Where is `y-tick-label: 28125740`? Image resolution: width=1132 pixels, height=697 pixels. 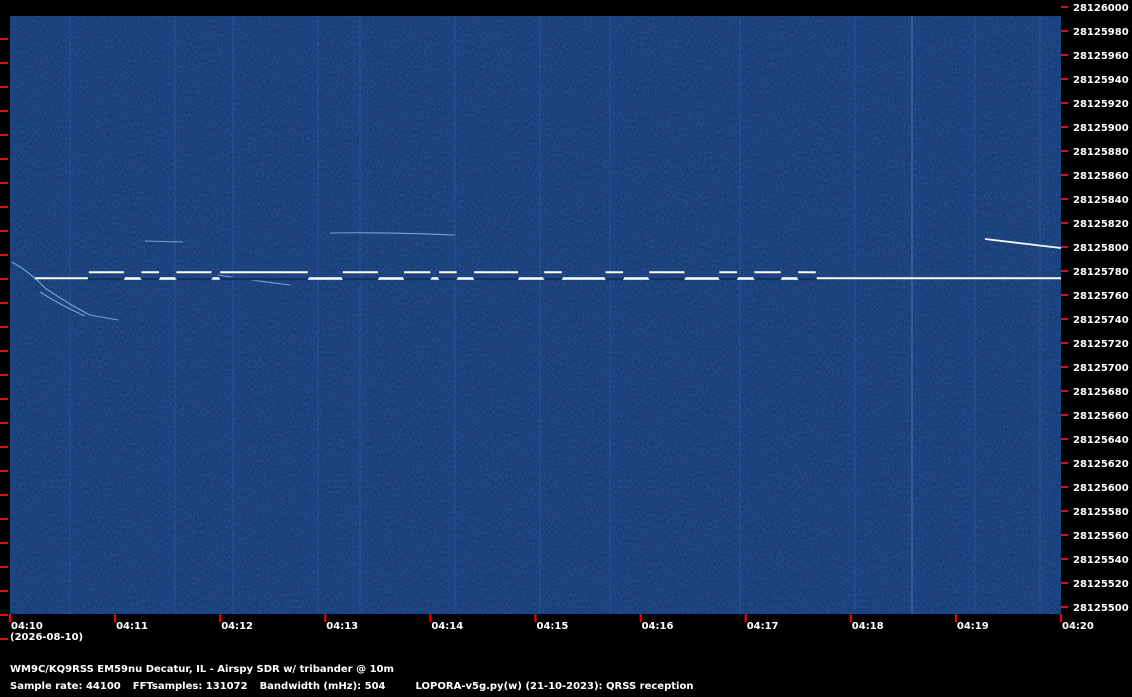 y-tick-label: 28125740 is located at coordinates (1101, 320).